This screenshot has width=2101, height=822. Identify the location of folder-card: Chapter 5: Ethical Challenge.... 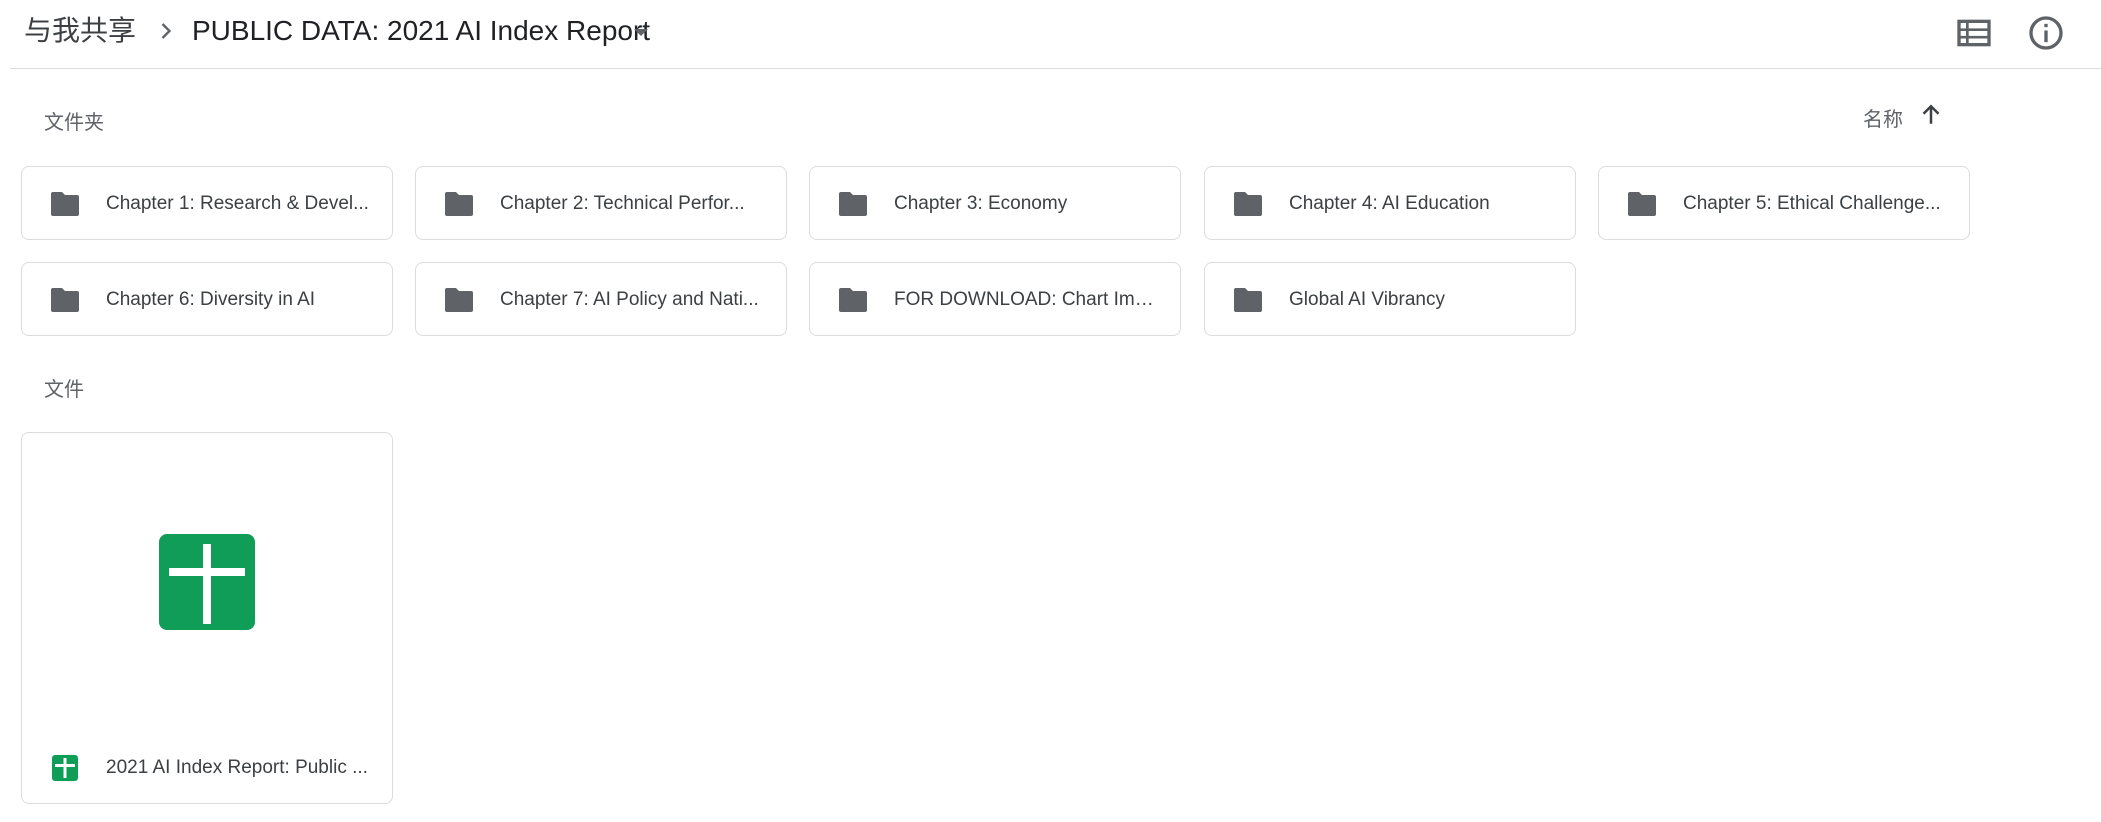
(1784, 203).